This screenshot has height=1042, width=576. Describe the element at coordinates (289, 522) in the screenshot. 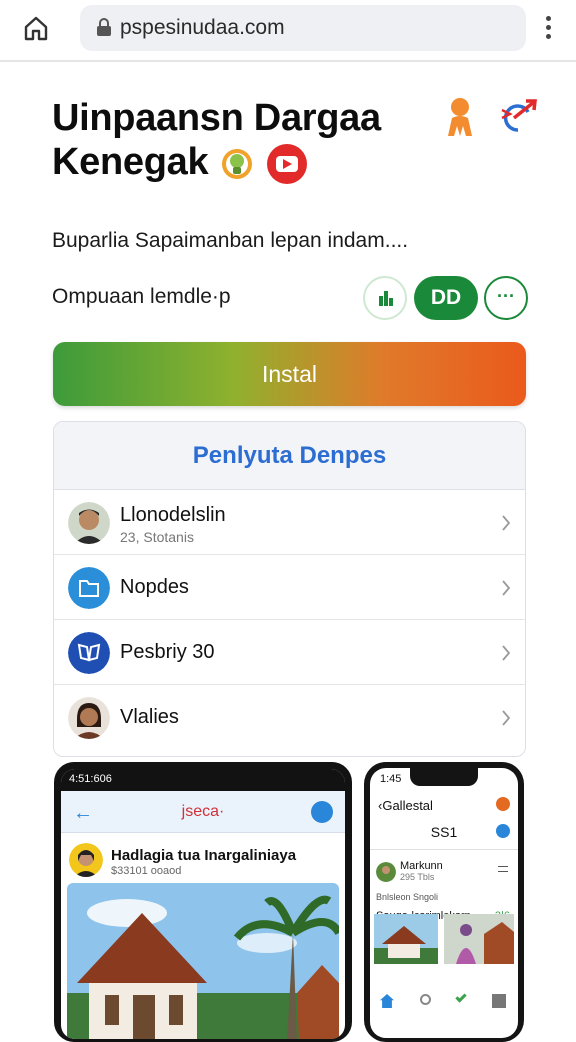

I see `list-item: Llonodelslin 23, Stotanis` at that location.